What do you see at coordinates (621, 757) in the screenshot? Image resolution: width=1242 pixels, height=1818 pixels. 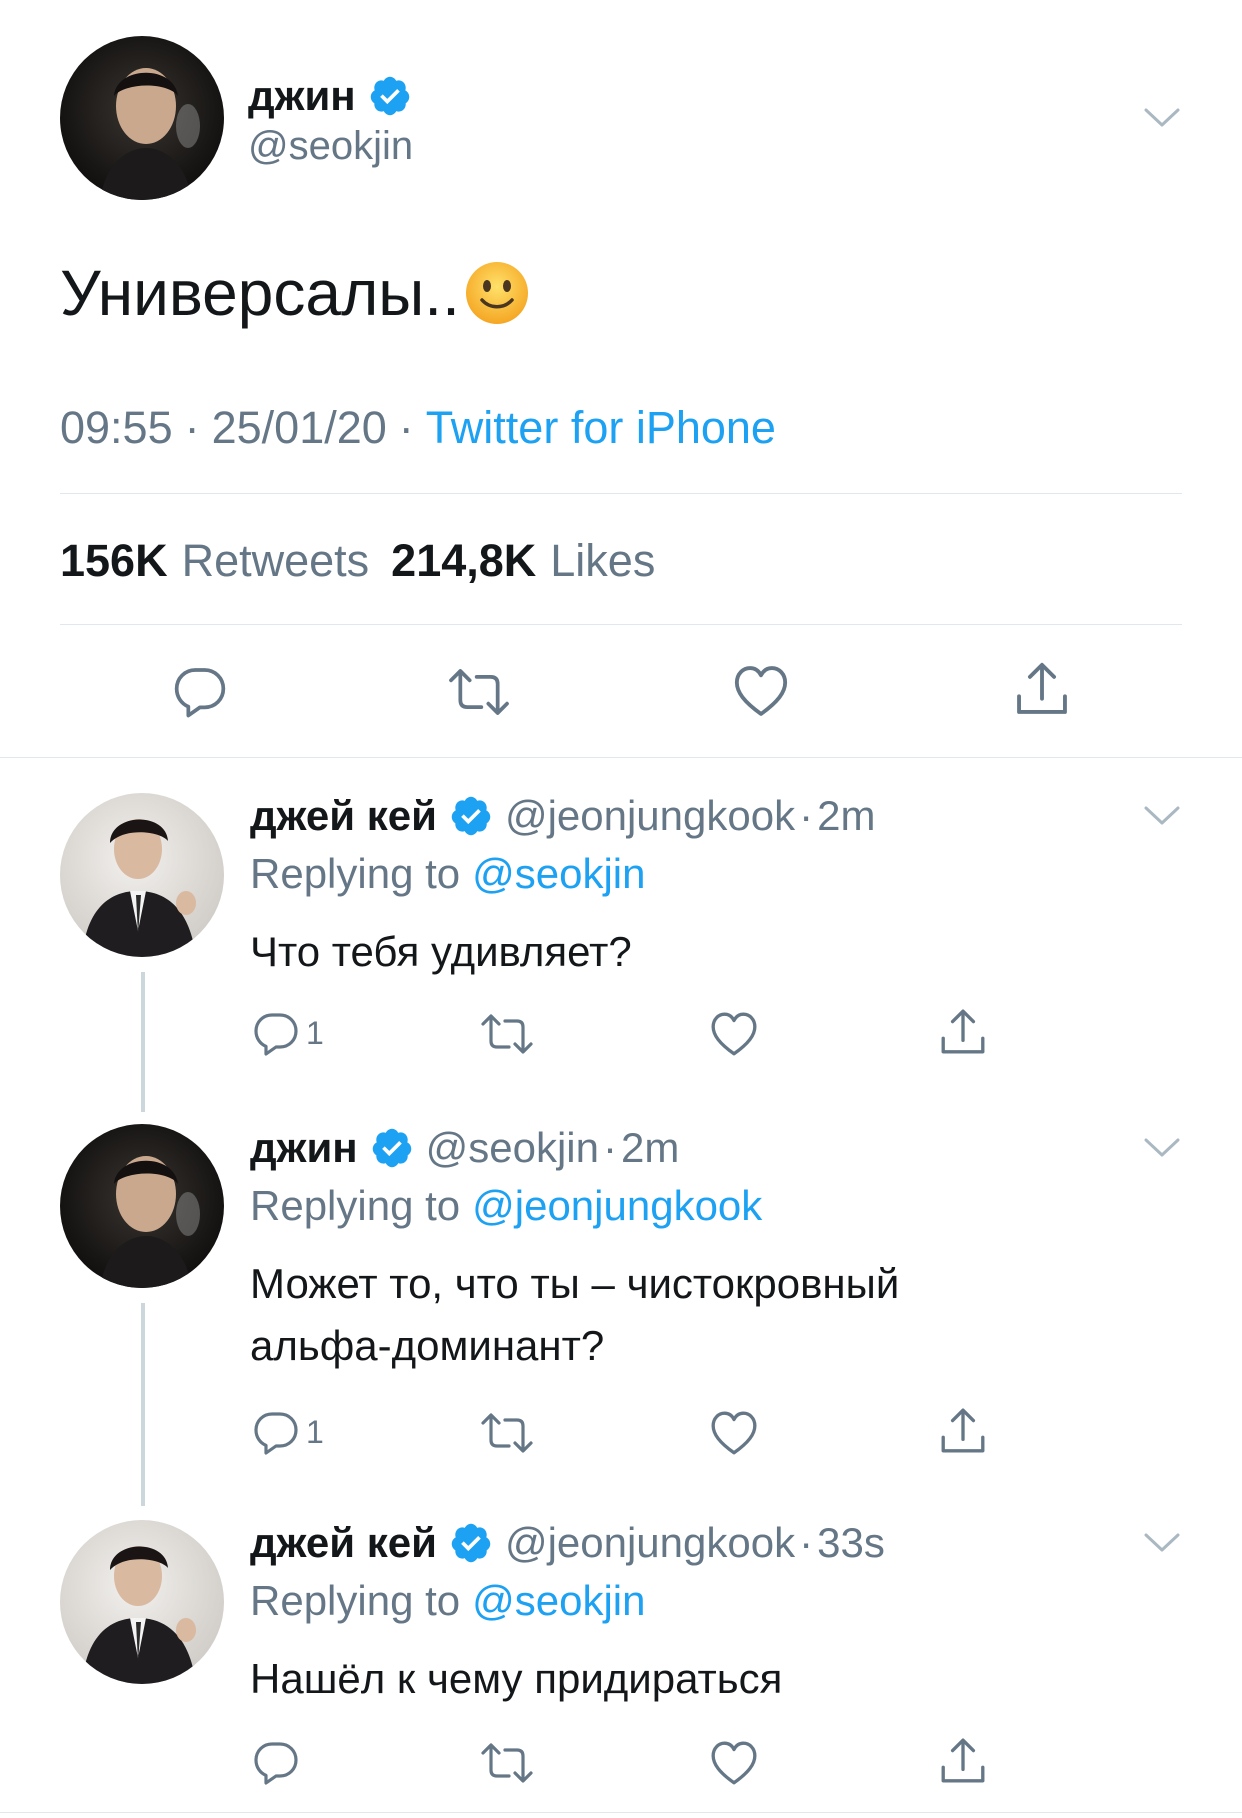 I see `section-divider` at bounding box center [621, 757].